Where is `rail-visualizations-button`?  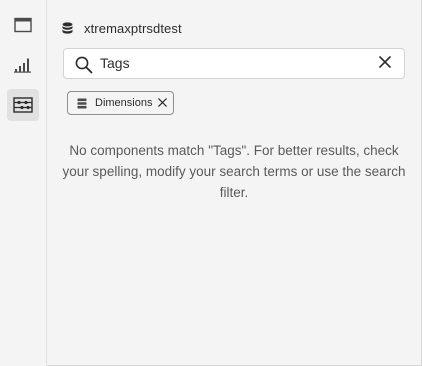 rail-visualizations-button is located at coordinates (23, 65).